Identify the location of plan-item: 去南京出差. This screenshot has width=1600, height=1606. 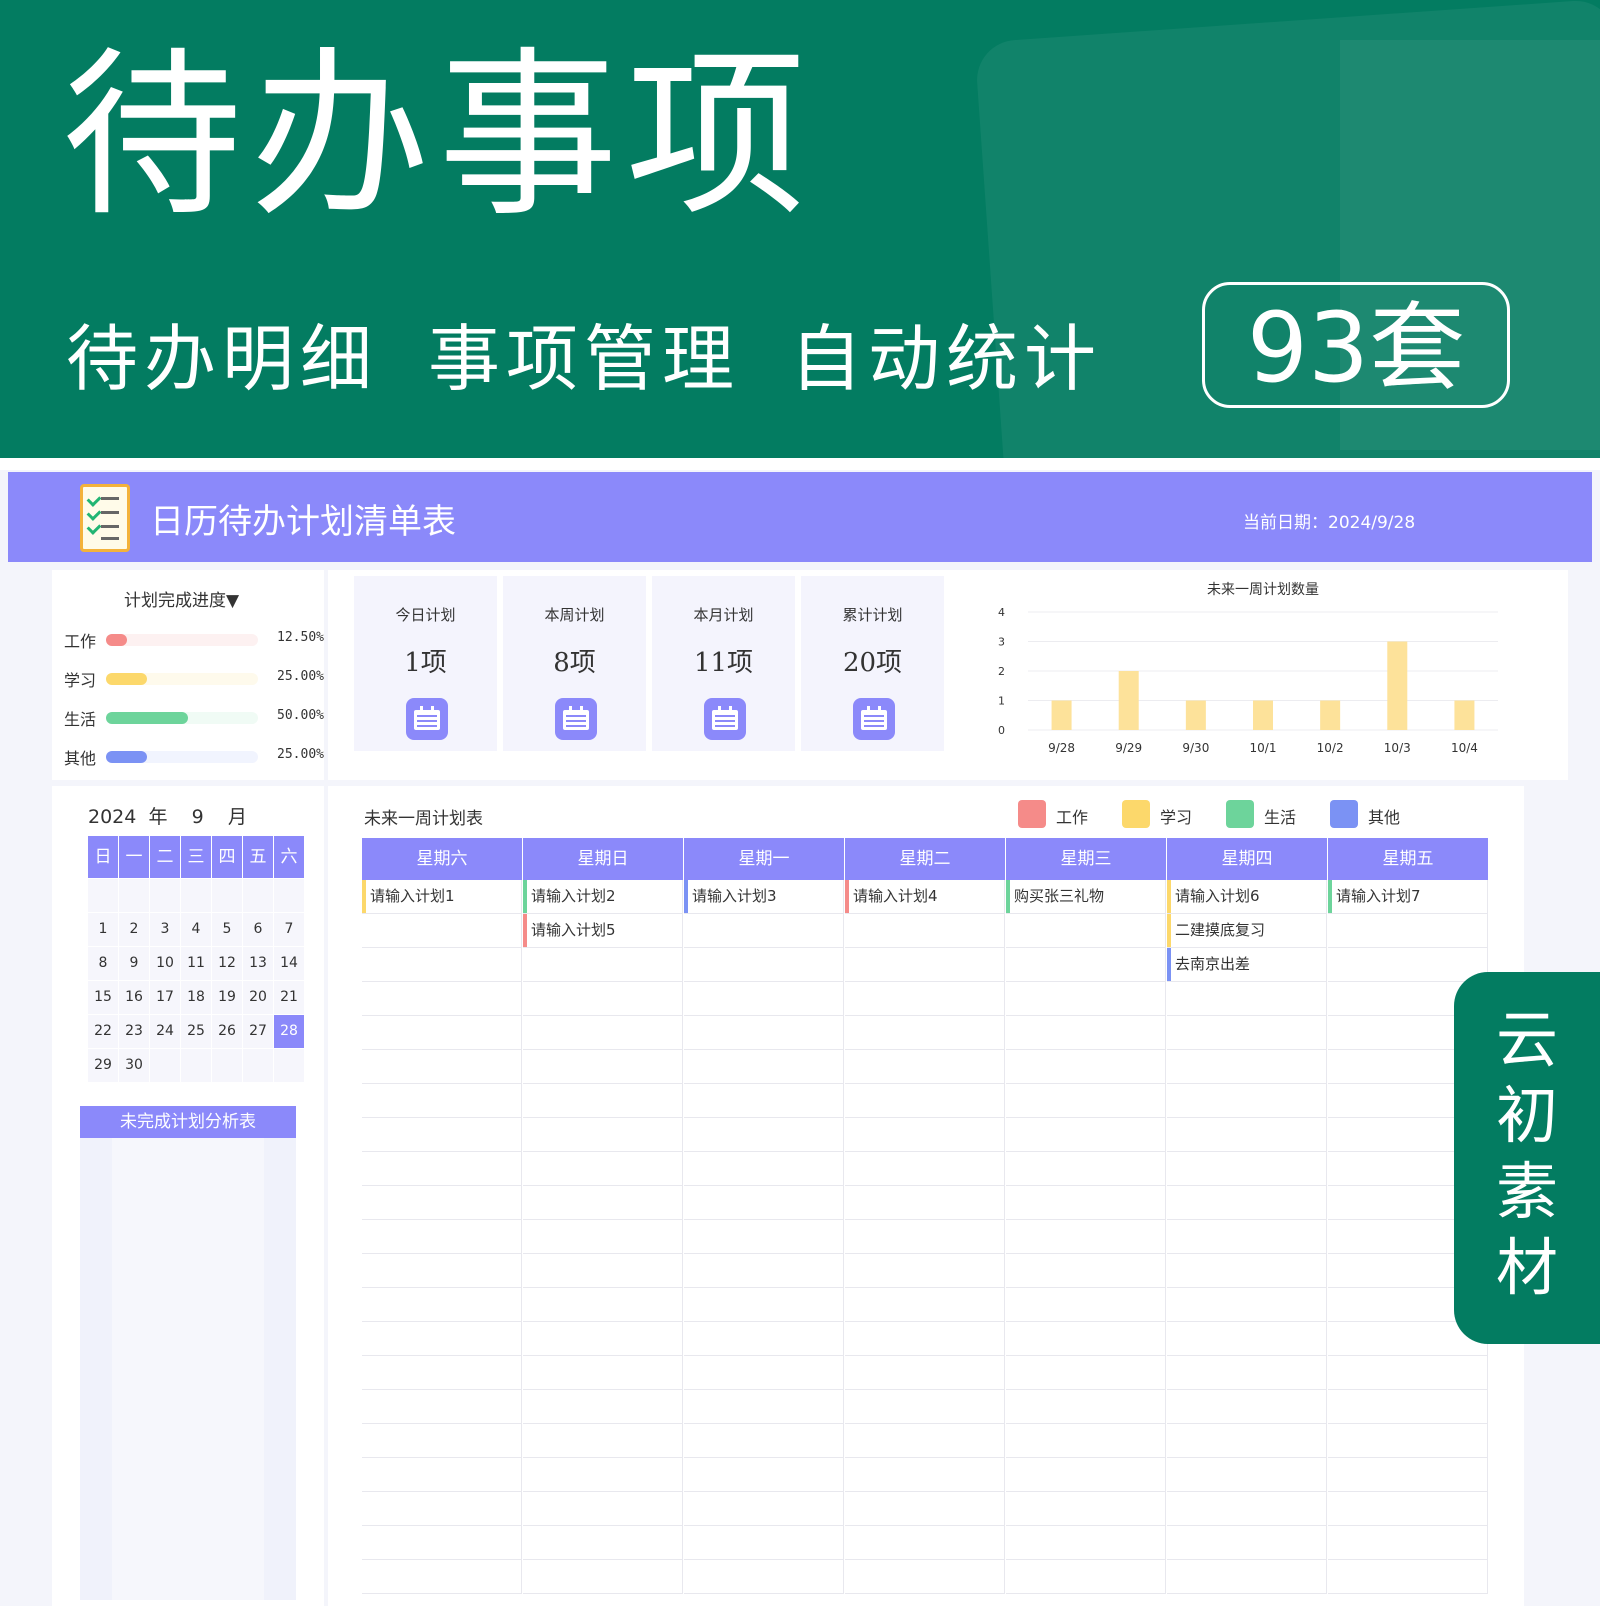
(1247, 965).